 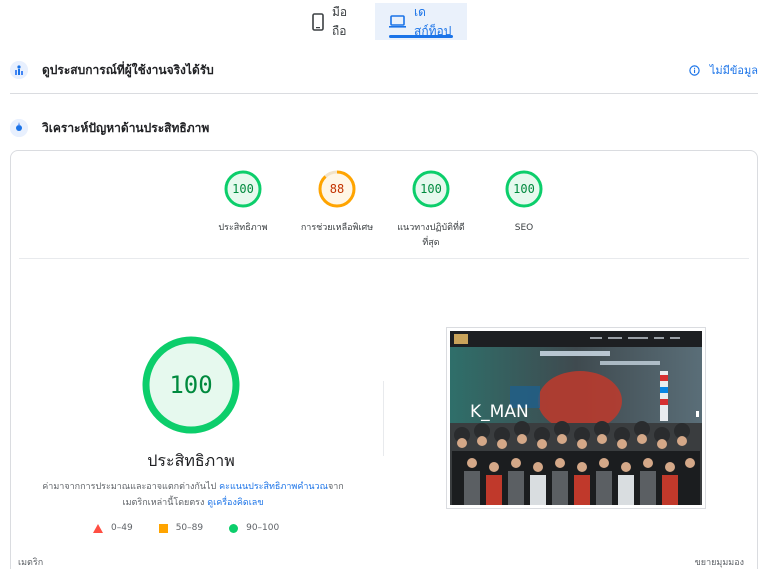 I want to click on performance-title: ประสิทธิภาพ, so click(x=191, y=460).